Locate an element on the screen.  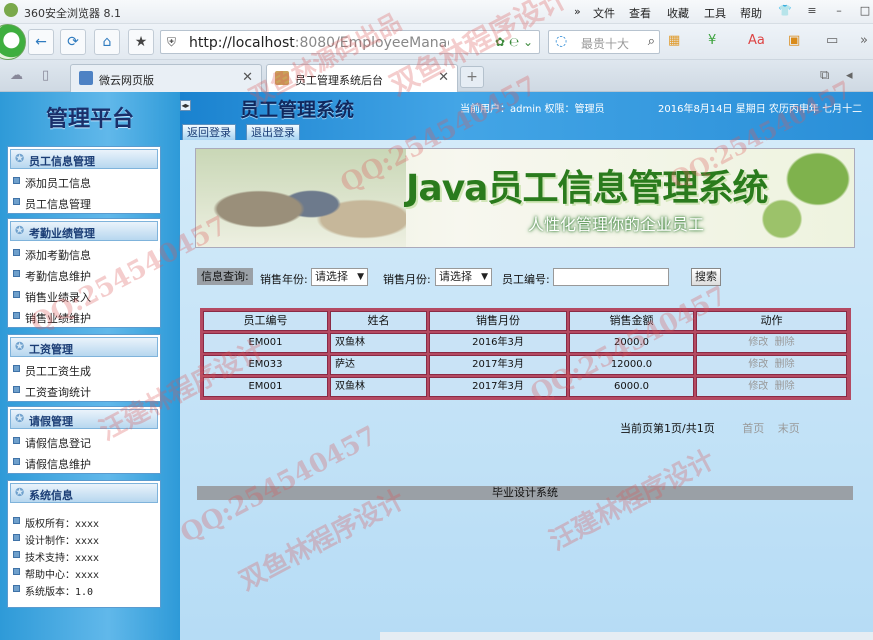
back-to-login-button: 返回登录 is located at coordinates (209, 132).